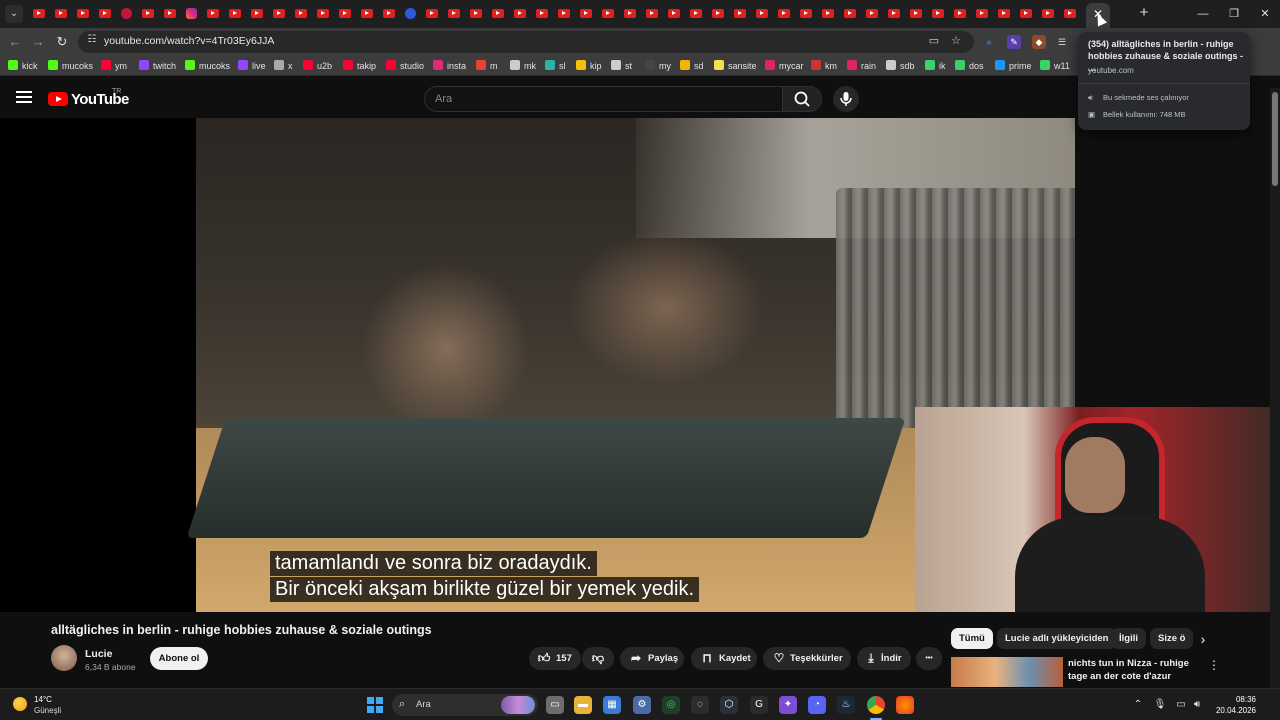  I want to click on extension-icon: ◆, so click(1039, 42).